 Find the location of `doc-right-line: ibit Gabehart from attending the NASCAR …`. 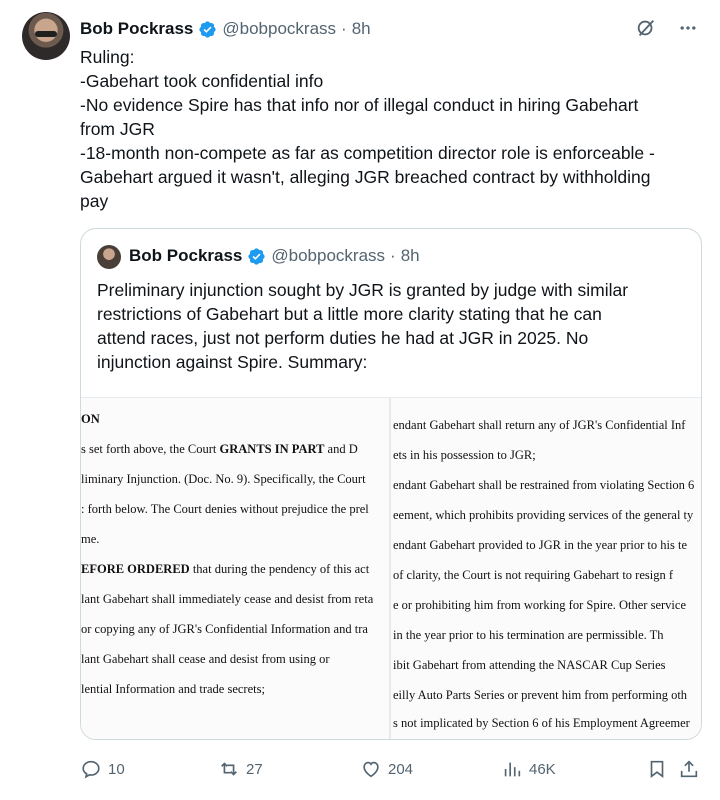

doc-right-line: ibit Gabehart from attending the NASCAR … is located at coordinates (529, 665).